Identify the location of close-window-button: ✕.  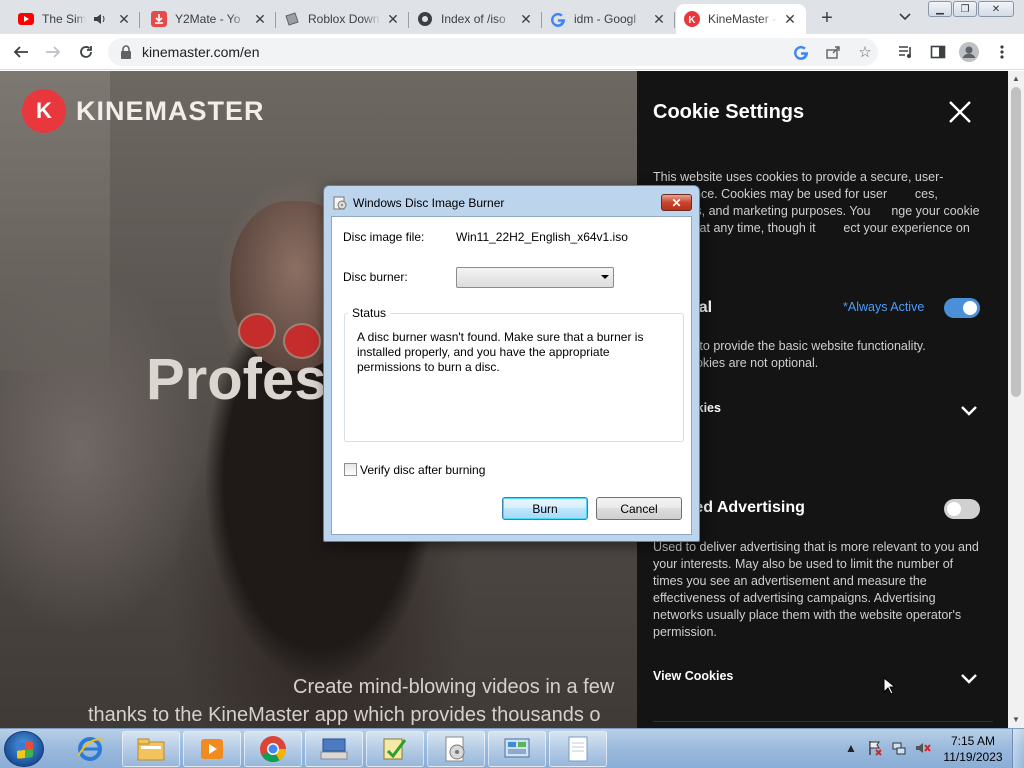
(996, 9).